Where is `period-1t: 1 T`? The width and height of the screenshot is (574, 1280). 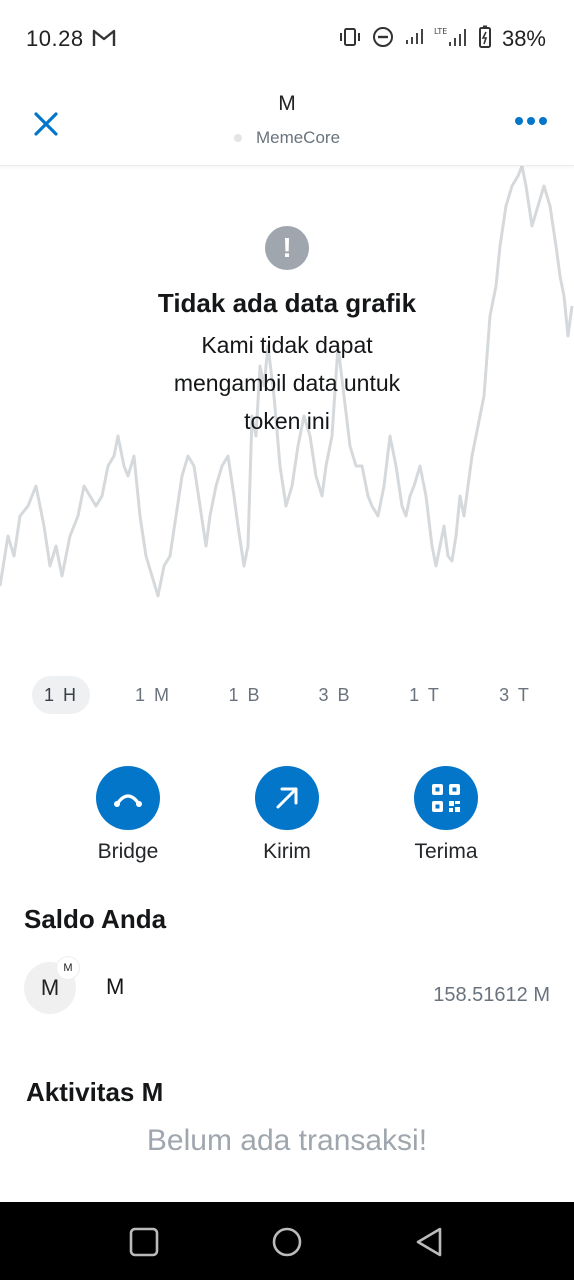
period-1t: 1 T is located at coordinates (425, 695).